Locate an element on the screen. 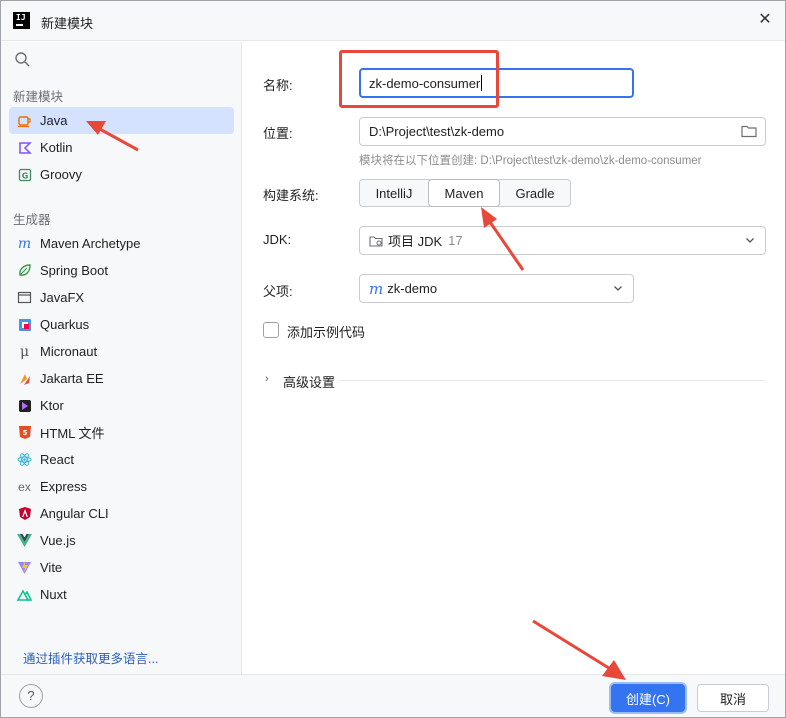 Image resolution: width=786 pixels, height=718 pixels. jakarta-ee-icon is located at coordinates (24, 378).